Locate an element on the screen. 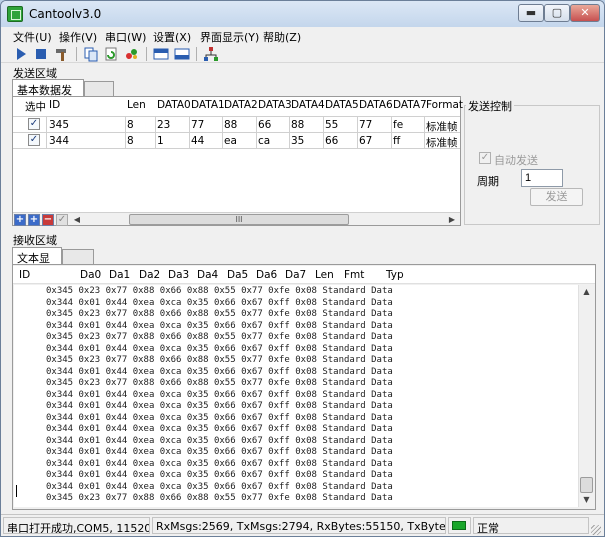  status-led-icon is located at coordinates (459, 525).